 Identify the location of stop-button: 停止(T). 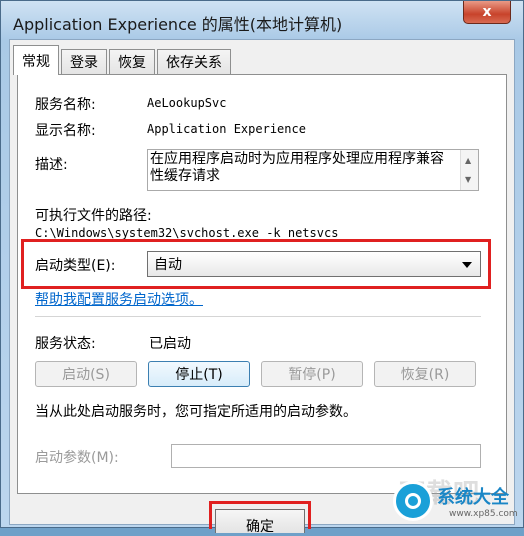
(199, 374).